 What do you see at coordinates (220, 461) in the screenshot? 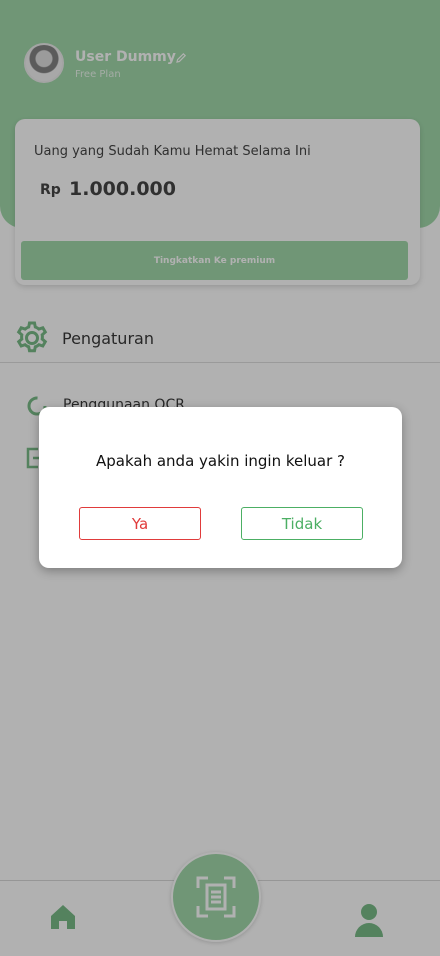
I see `dialog-message: Apakah anda yakin ingin keluar ?` at bounding box center [220, 461].